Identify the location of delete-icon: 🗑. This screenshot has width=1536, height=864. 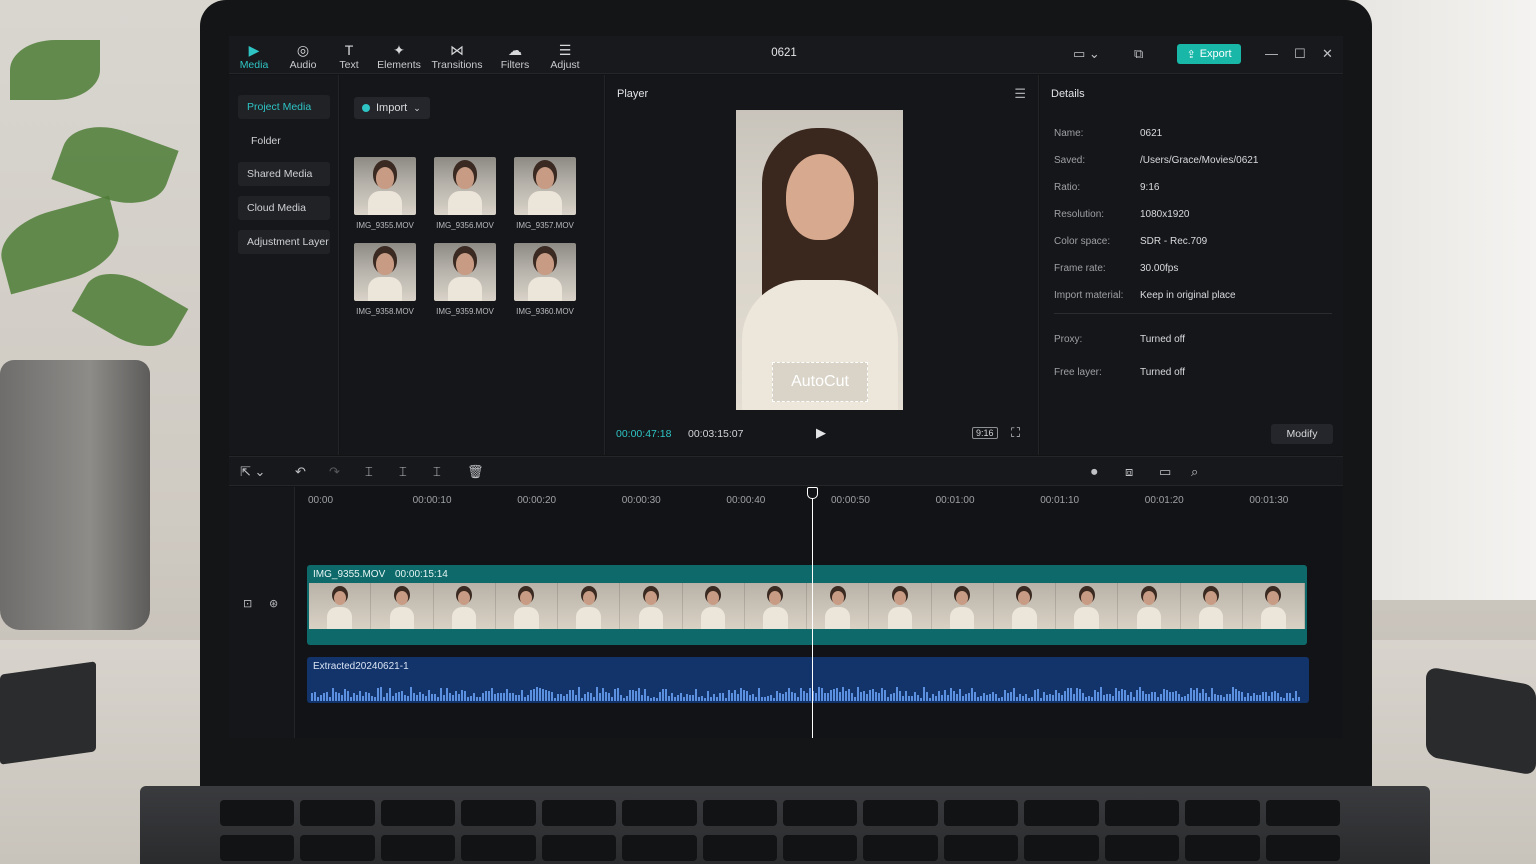
(475, 472).